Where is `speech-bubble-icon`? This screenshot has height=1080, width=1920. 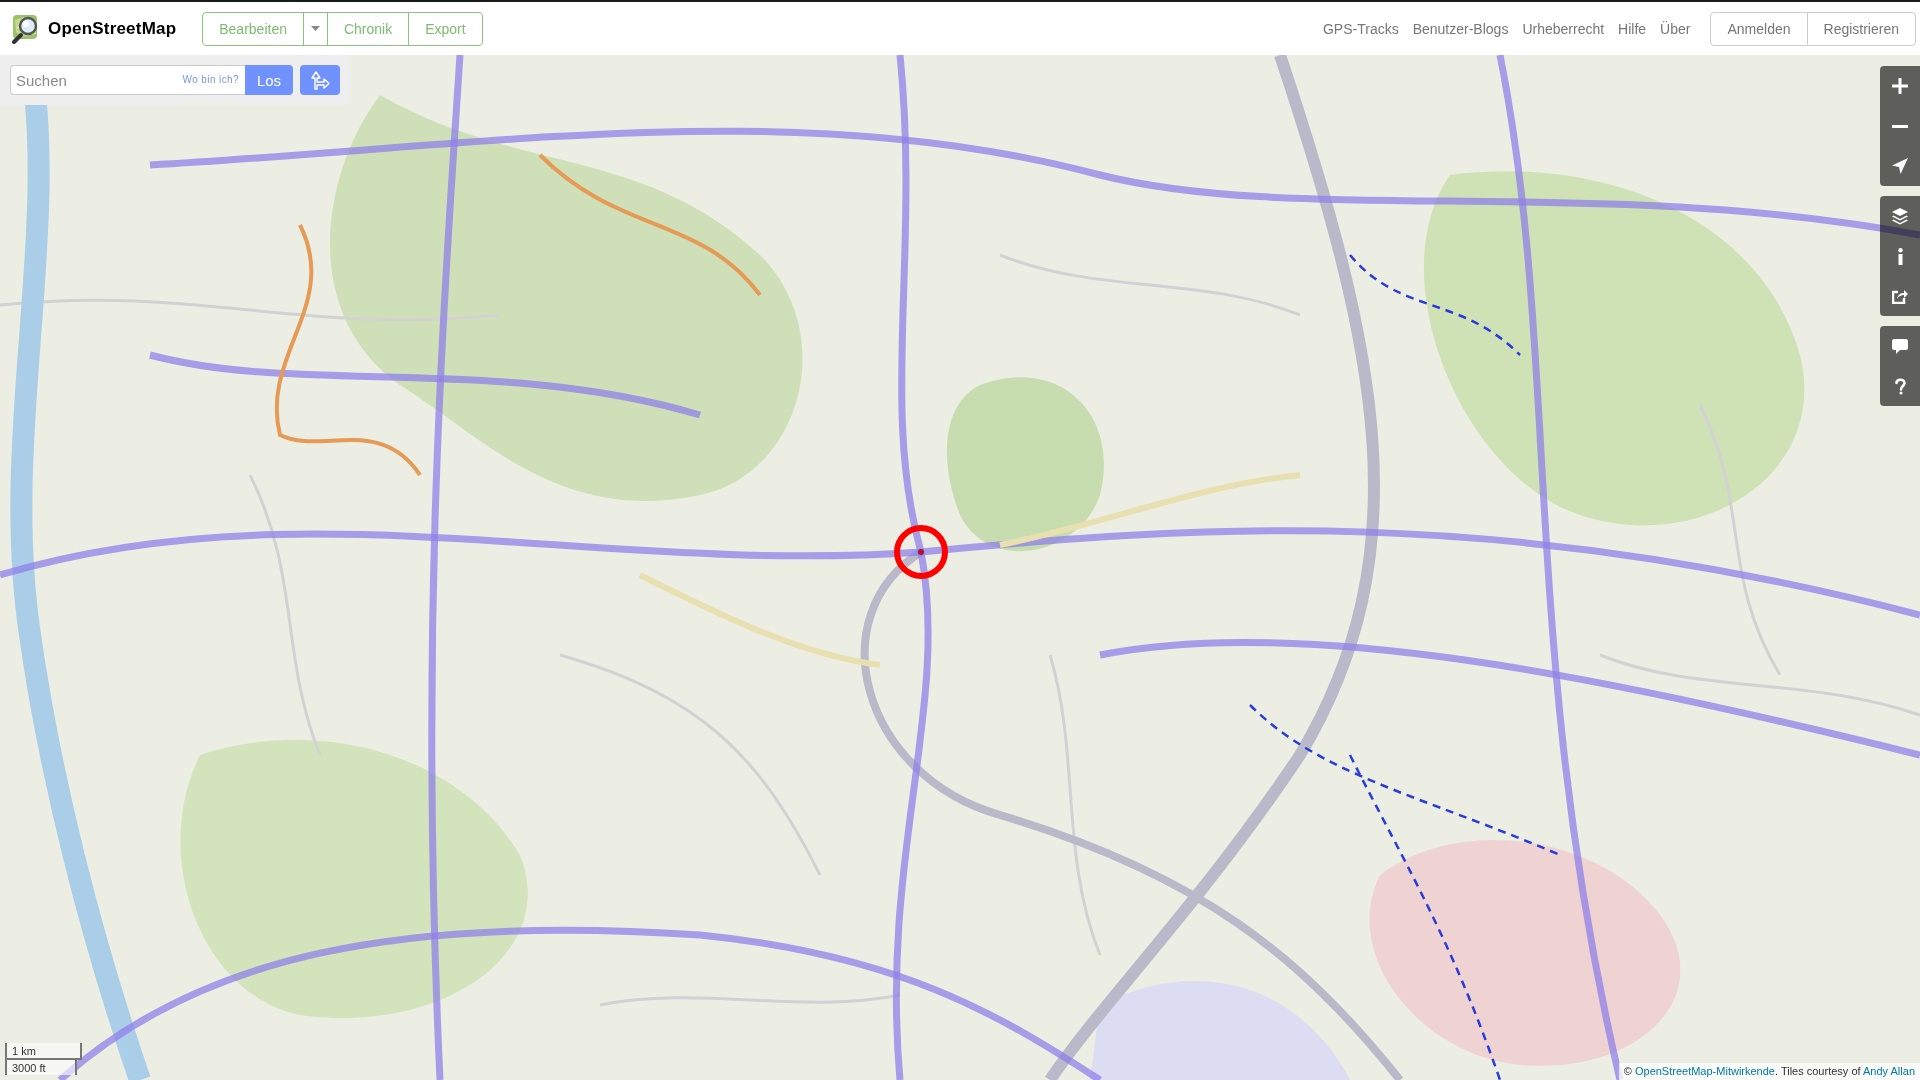 speech-bubble-icon is located at coordinates (1900, 346).